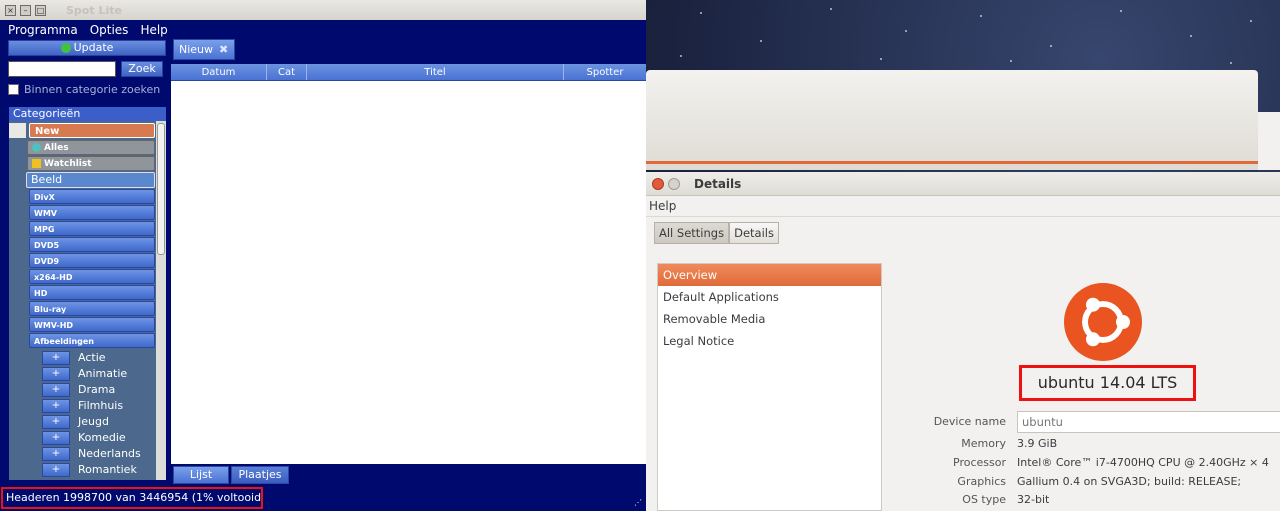 This screenshot has height=511, width=1280. What do you see at coordinates (103, 373) in the screenshot?
I see `genre-label: Animatie` at bounding box center [103, 373].